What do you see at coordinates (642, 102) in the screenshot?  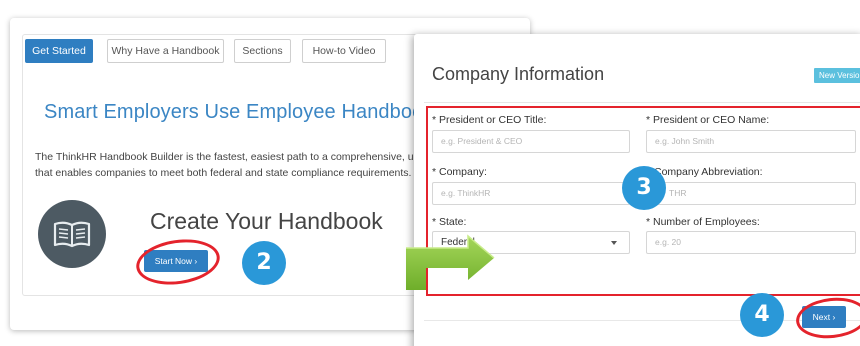 I see `divider` at bounding box center [642, 102].